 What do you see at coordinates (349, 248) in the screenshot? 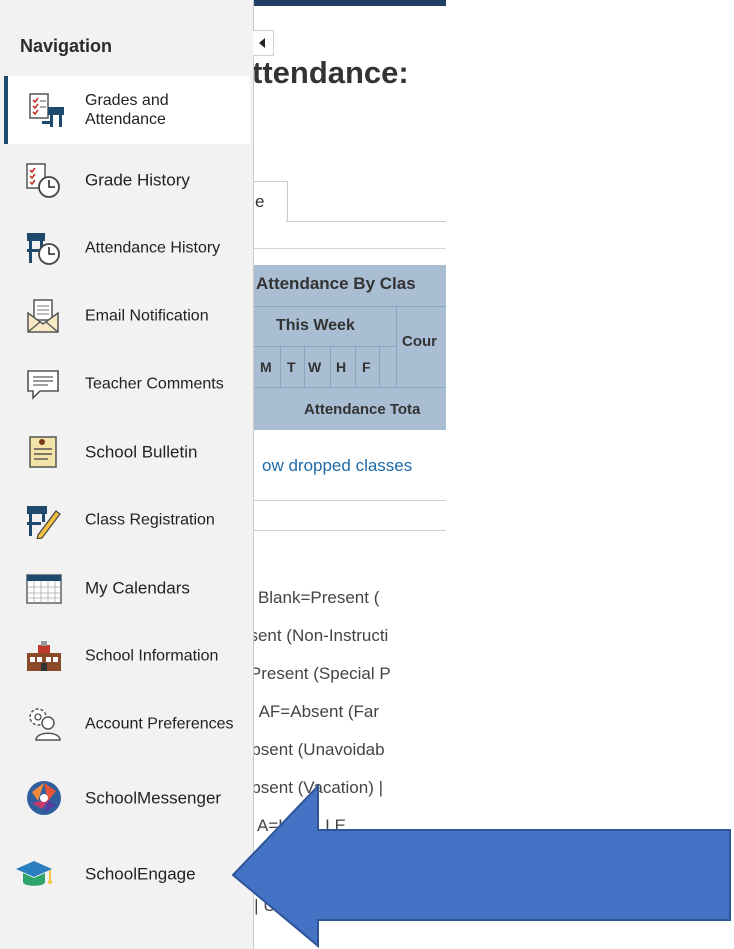
I see `panel-divider` at bounding box center [349, 248].